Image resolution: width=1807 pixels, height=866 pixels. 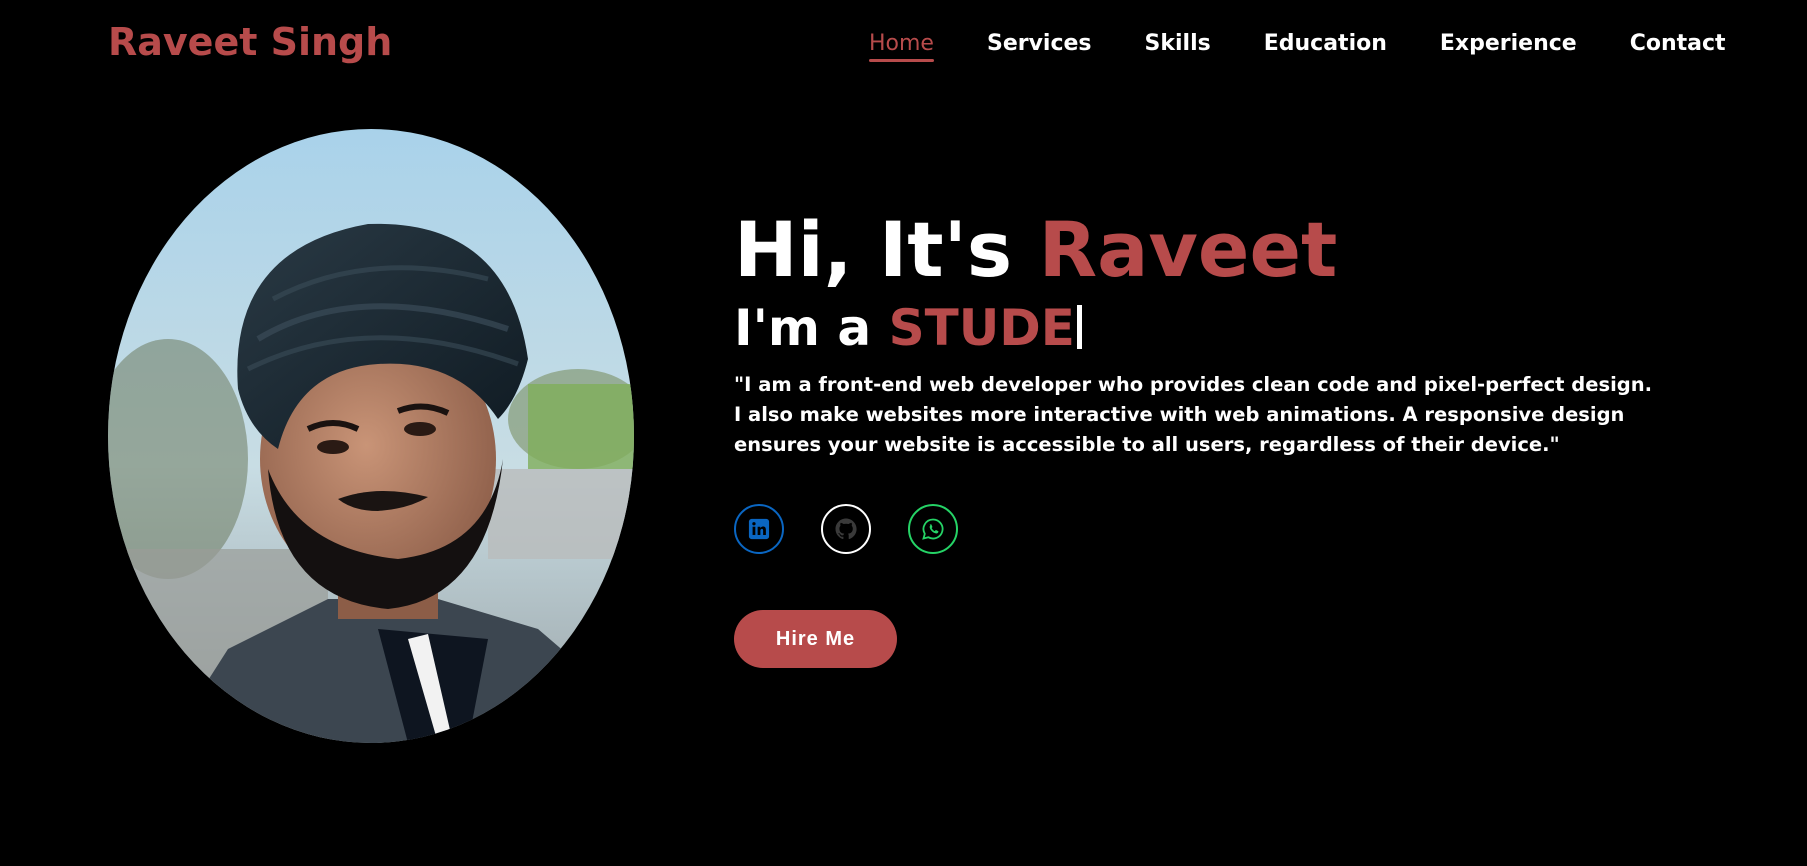 What do you see at coordinates (250, 42) in the screenshot?
I see `site-logo: Raveet Singh` at bounding box center [250, 42].